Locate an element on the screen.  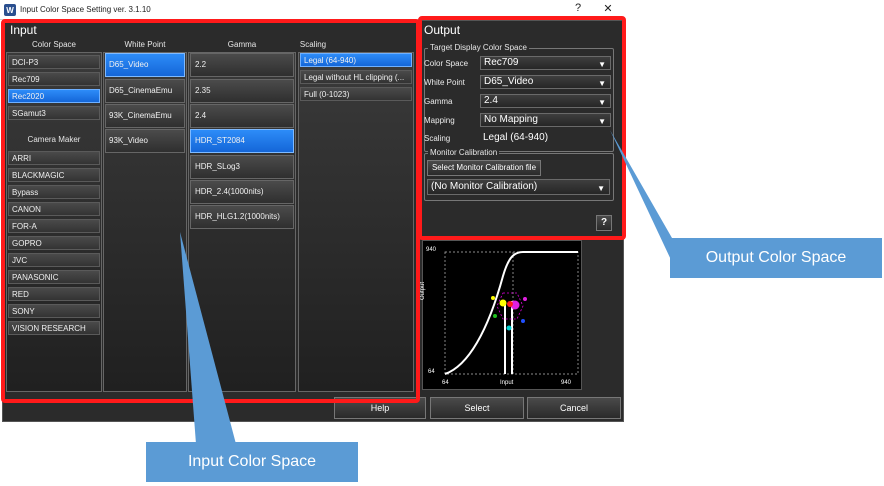
output-callout: Output Color Space is located at coordinates (776, 258).